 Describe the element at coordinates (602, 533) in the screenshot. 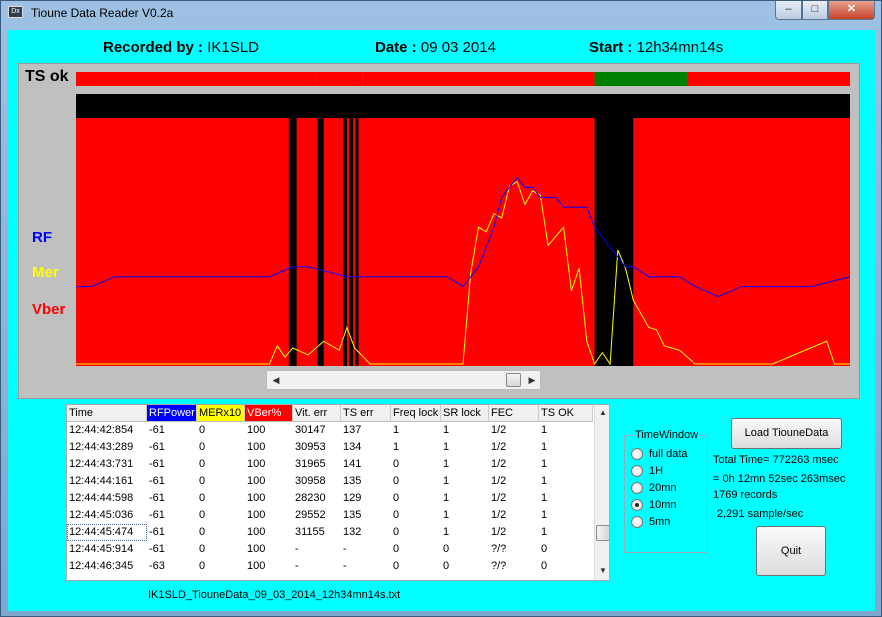

I see `table-scroll-thumb` at that location.